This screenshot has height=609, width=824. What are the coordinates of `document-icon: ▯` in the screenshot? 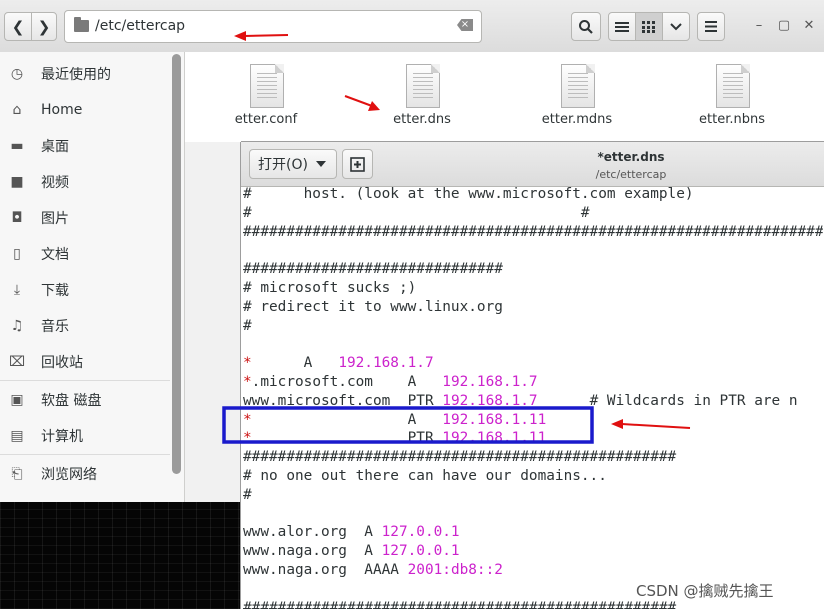 It's located at (17, 254).